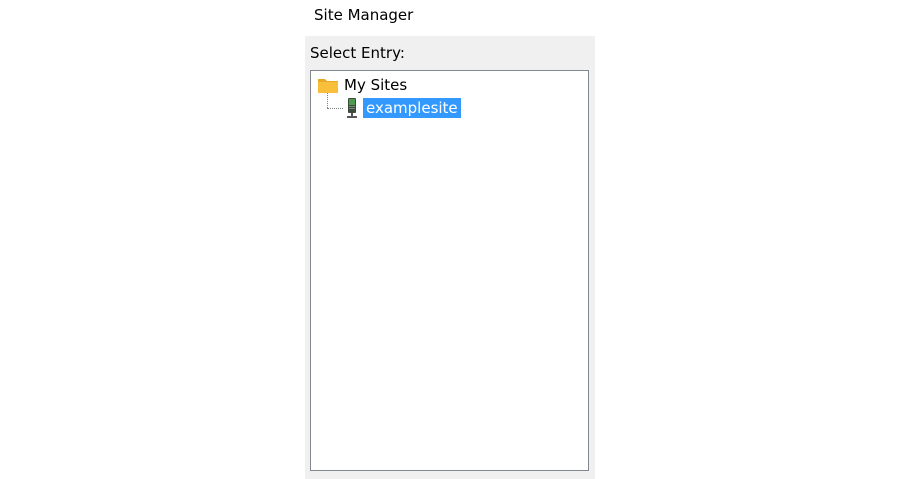 The height and width of the screenshot is (479, 900). Describe the element at coordinates (334, 106) in the screenshot. I see `tree-connector` at that location.